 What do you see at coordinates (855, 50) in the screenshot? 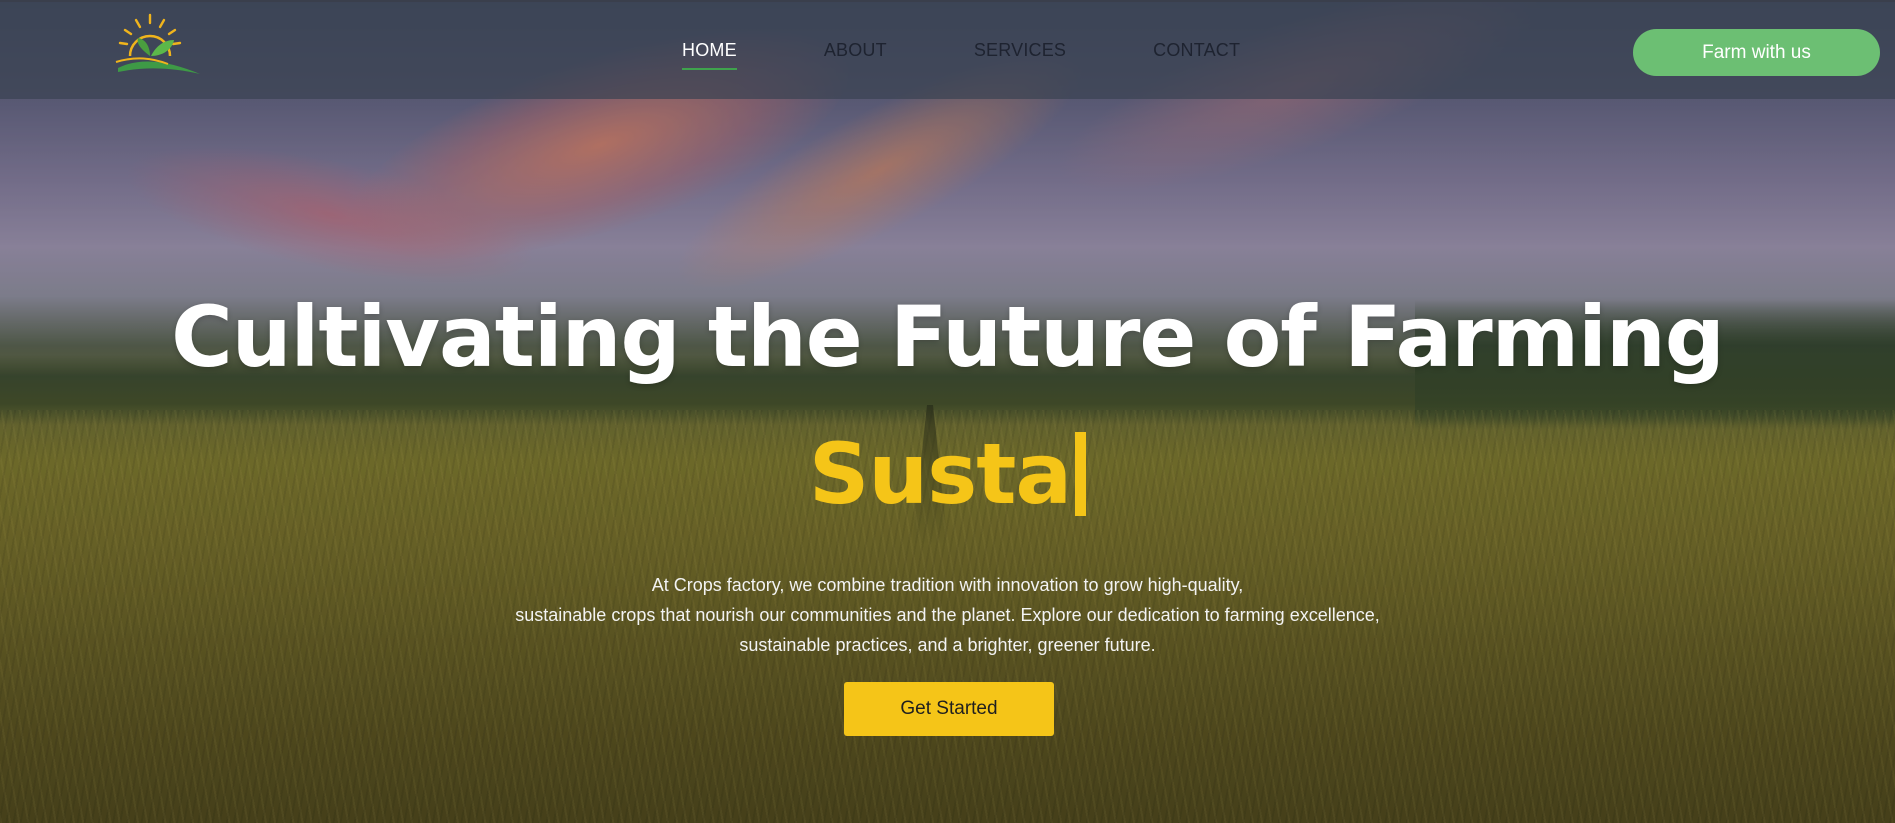
I see `nav-link-about: ABOUT` at bounding box center [855, 50].